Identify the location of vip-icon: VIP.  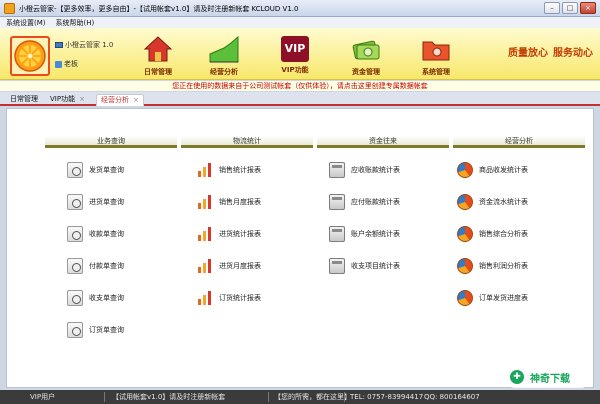
(295, 49).